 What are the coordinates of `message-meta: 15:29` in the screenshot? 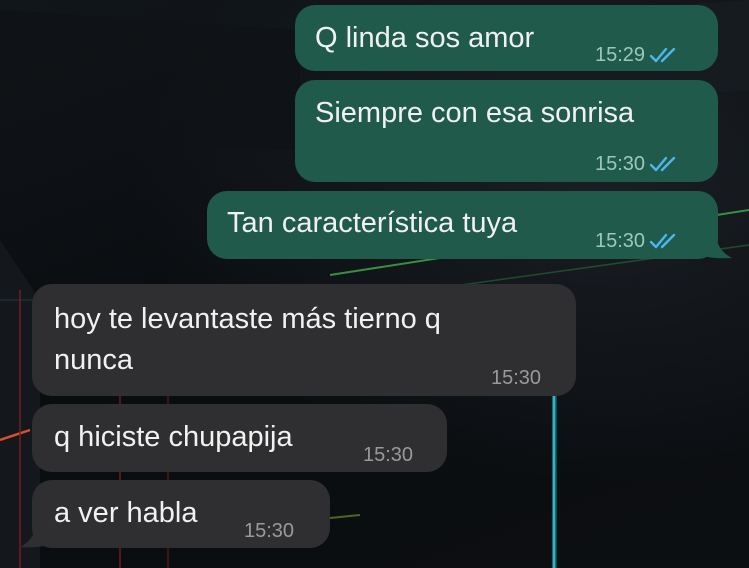 It's located at (638, 55).